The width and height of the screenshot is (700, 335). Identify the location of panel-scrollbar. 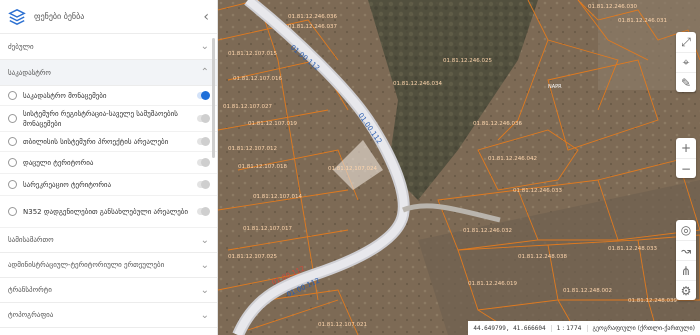
(213, 98).